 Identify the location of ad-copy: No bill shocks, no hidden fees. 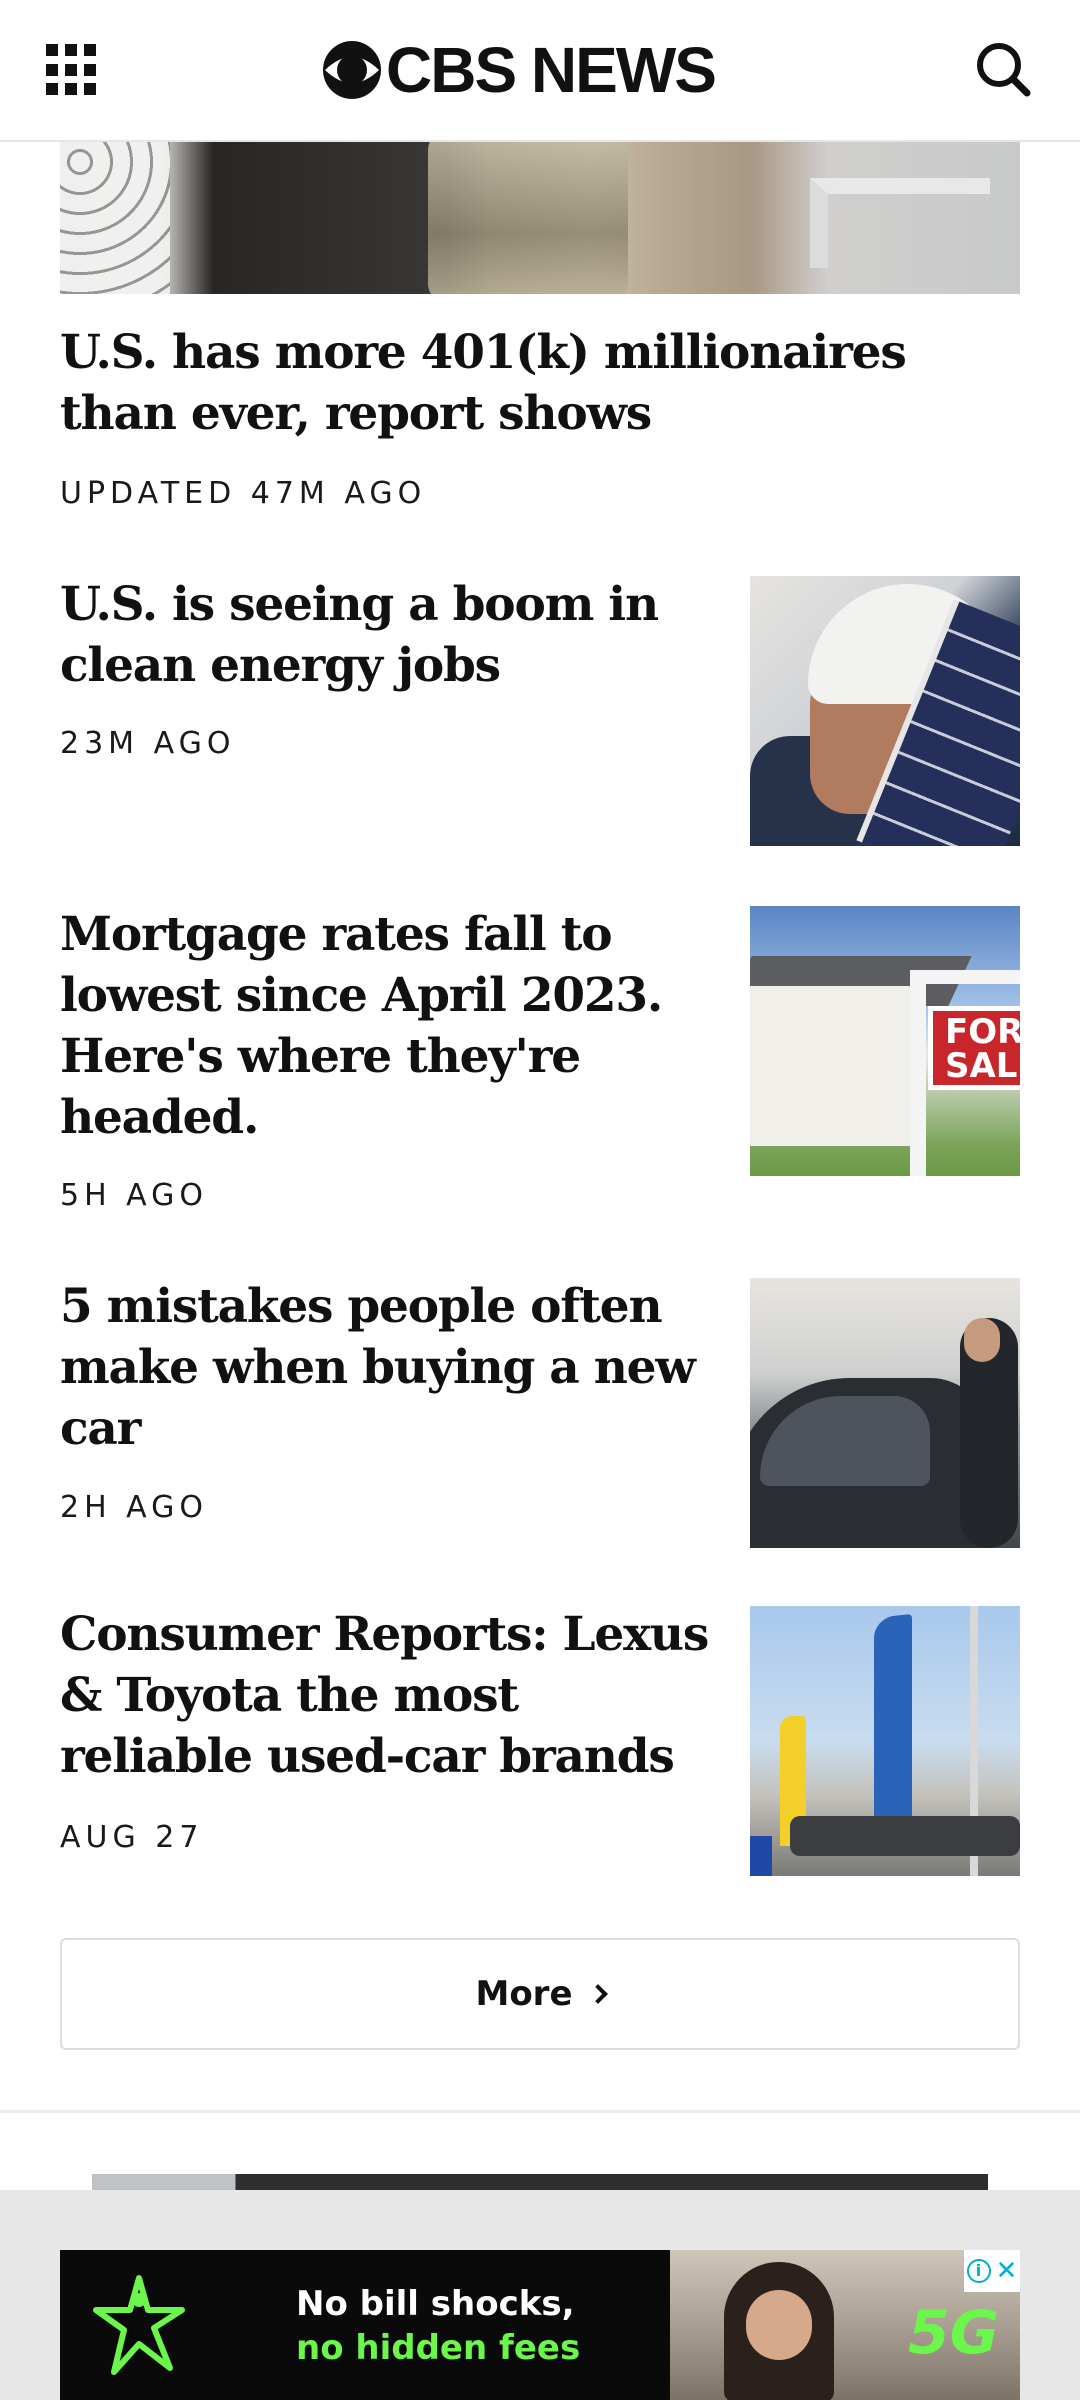
(438, 2326).